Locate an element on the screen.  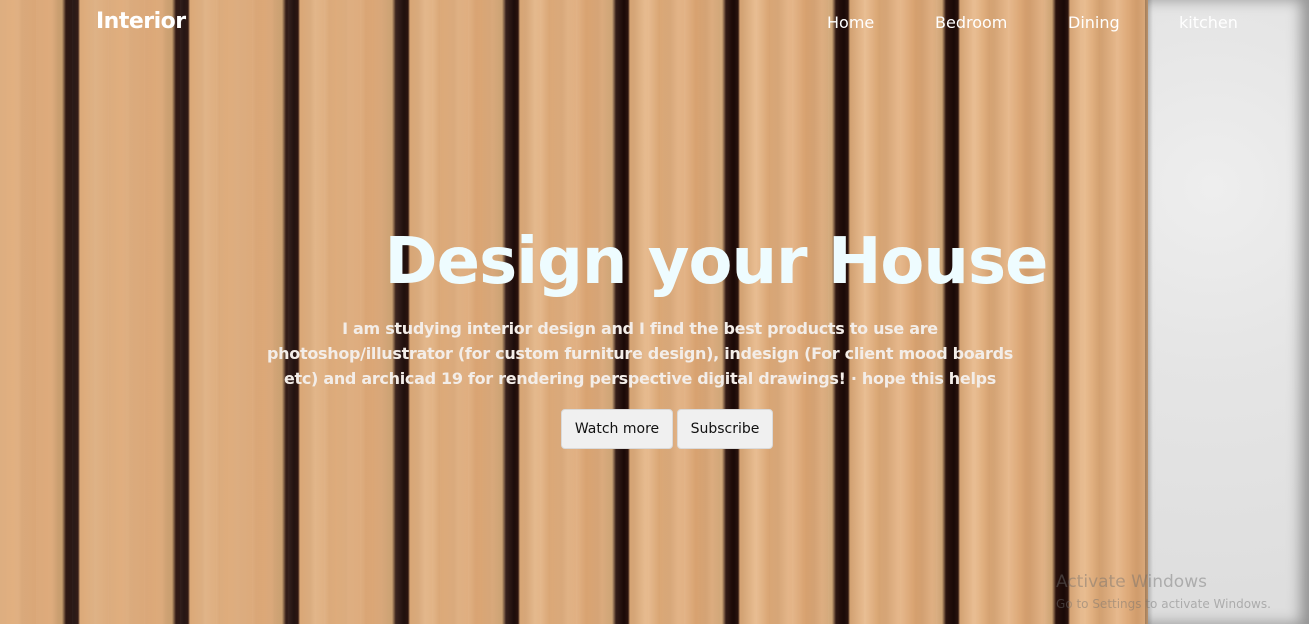
nav-link-dining: Dining is located at coordinates (1094, 22).